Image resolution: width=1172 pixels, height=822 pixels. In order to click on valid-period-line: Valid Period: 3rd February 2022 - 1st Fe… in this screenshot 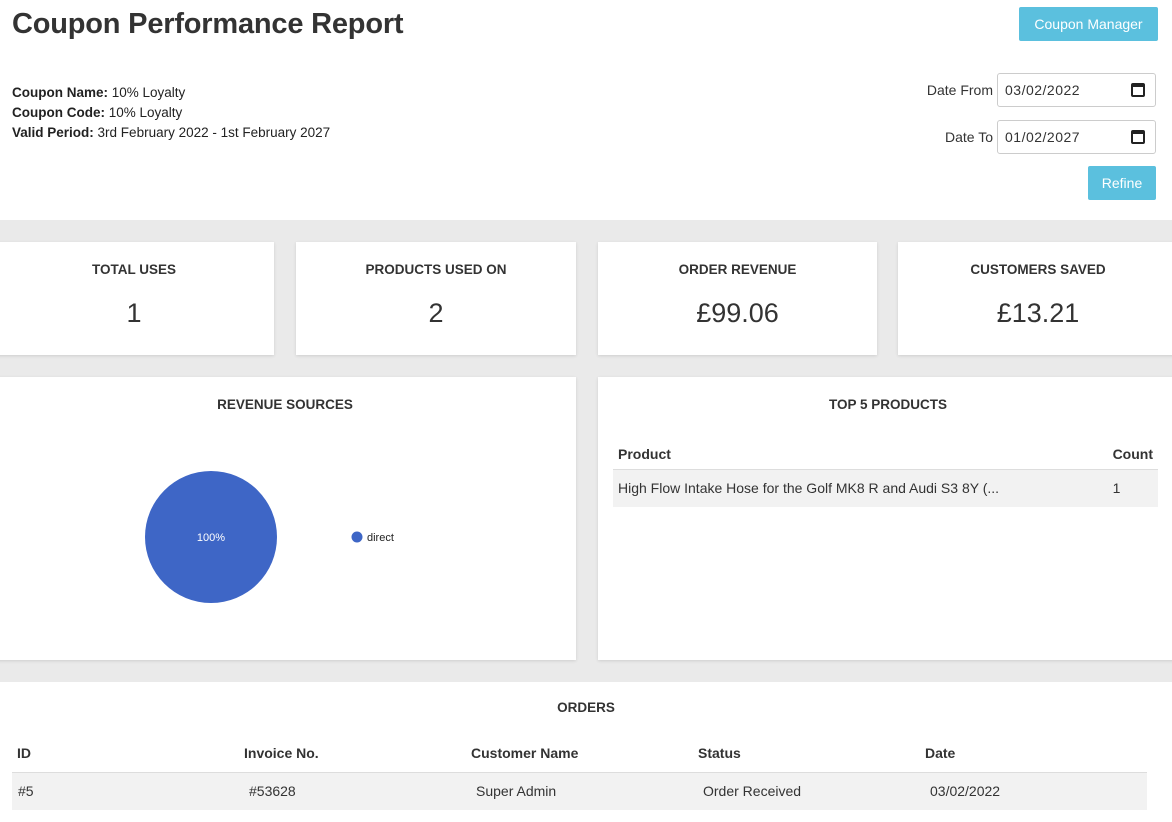, I will do `click(171, 133)`.